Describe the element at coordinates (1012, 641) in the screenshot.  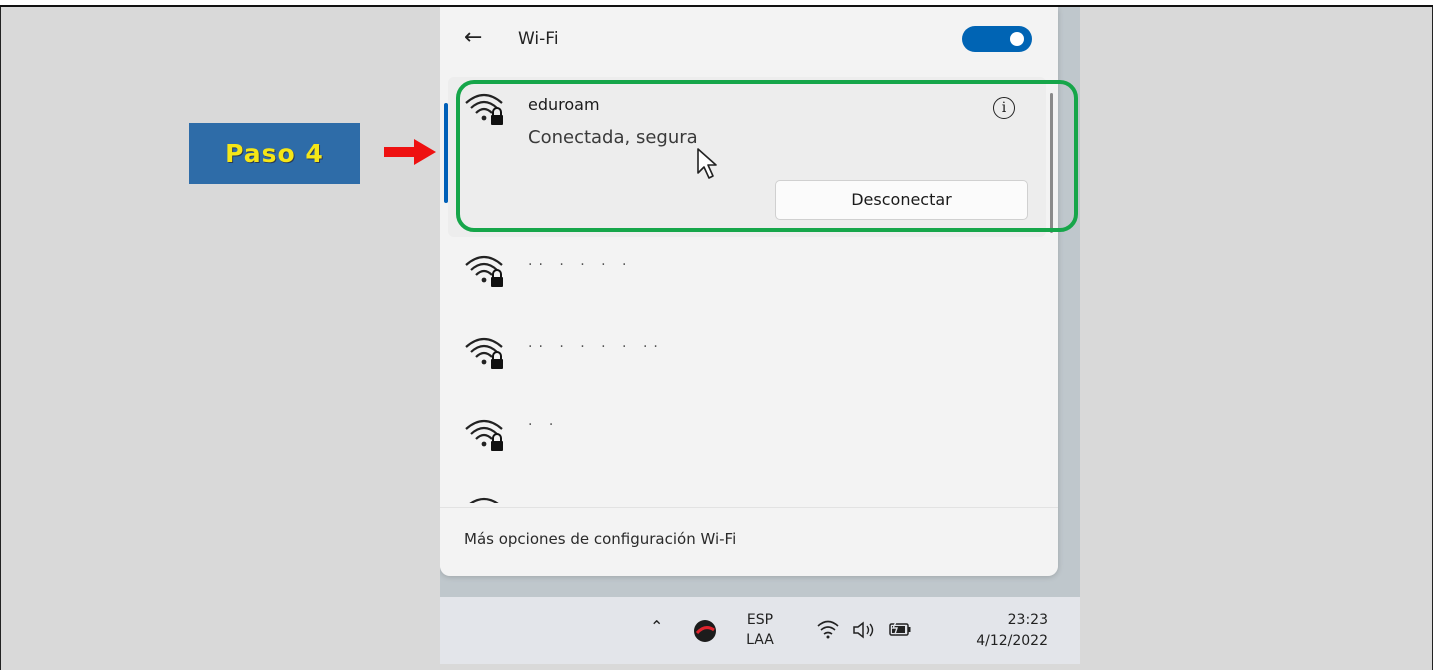
I see `clock-date: 4/12/2022` at that location.